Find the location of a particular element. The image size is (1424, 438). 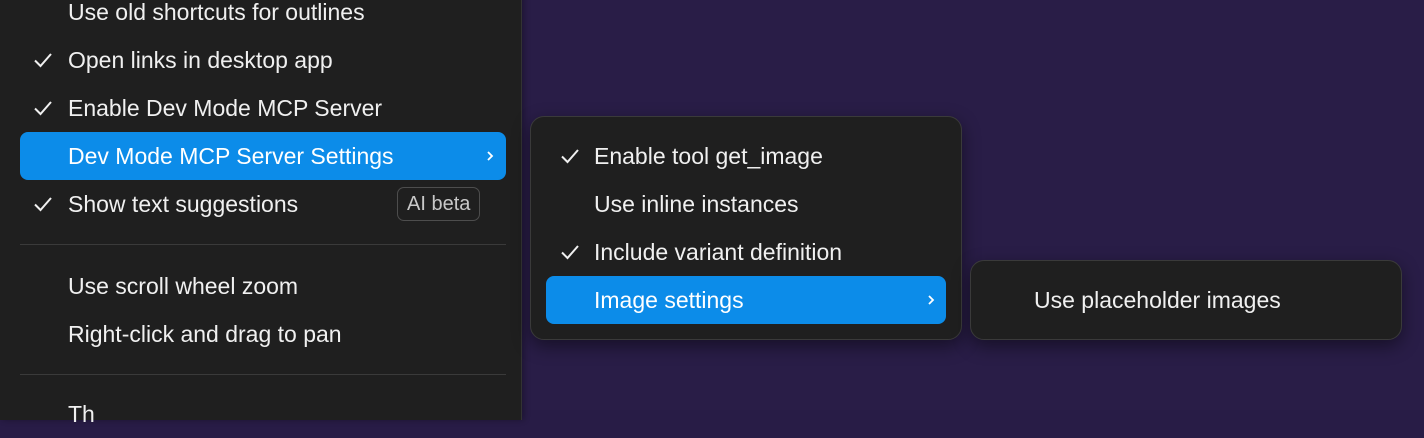

menu-item-label: Show text suggestions is located at coordinates (183, 203).